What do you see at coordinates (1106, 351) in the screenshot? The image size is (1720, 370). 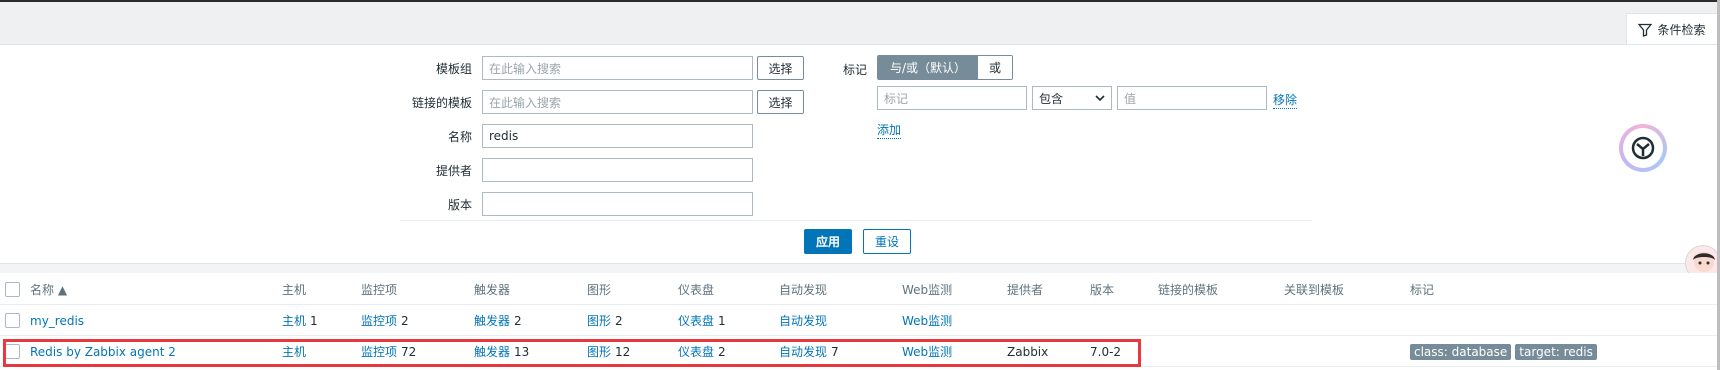 I see `version-cell: 7.0-2` at bounding box center [1106, 351].